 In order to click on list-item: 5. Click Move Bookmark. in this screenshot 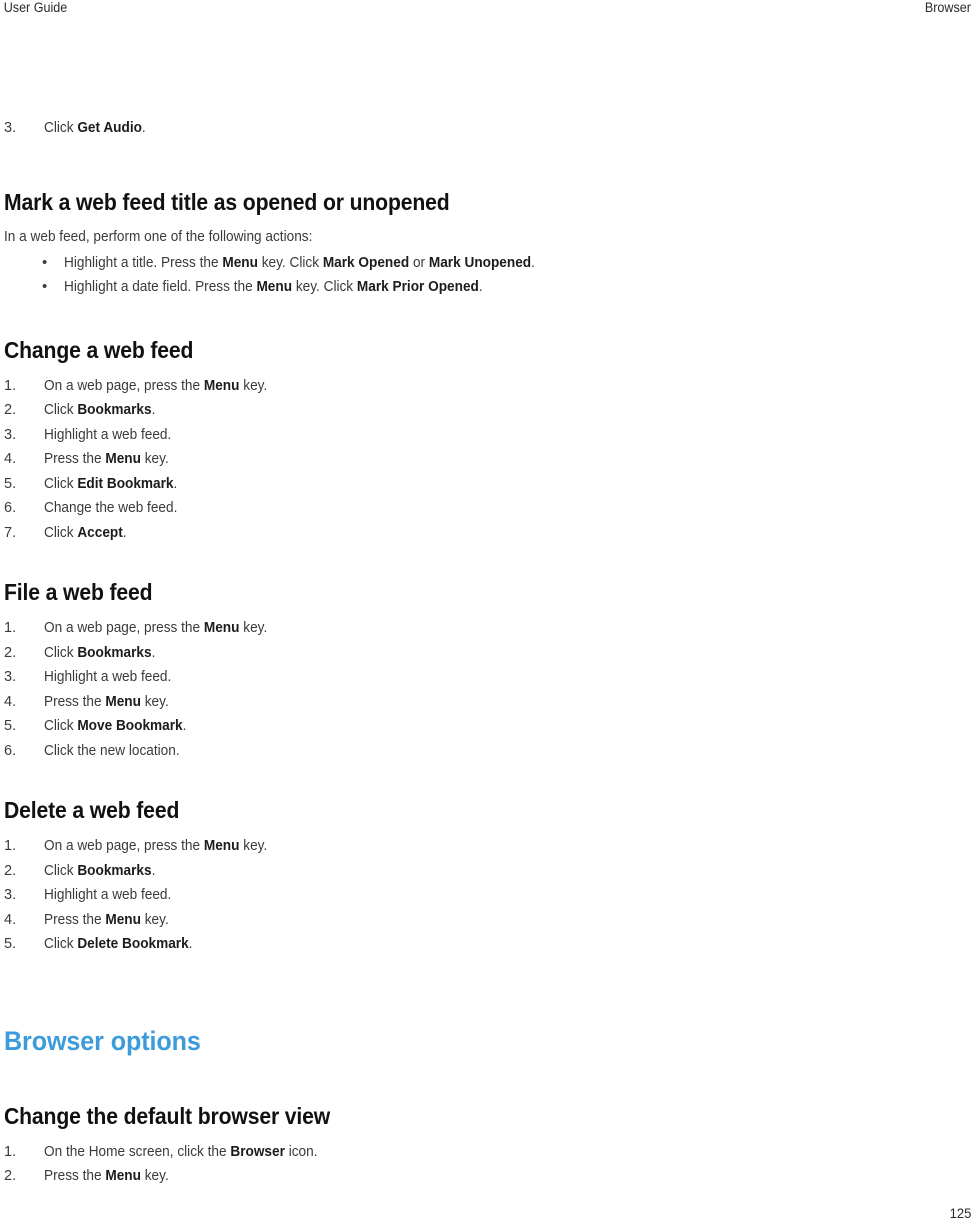, I will do `click(479, 726)`.